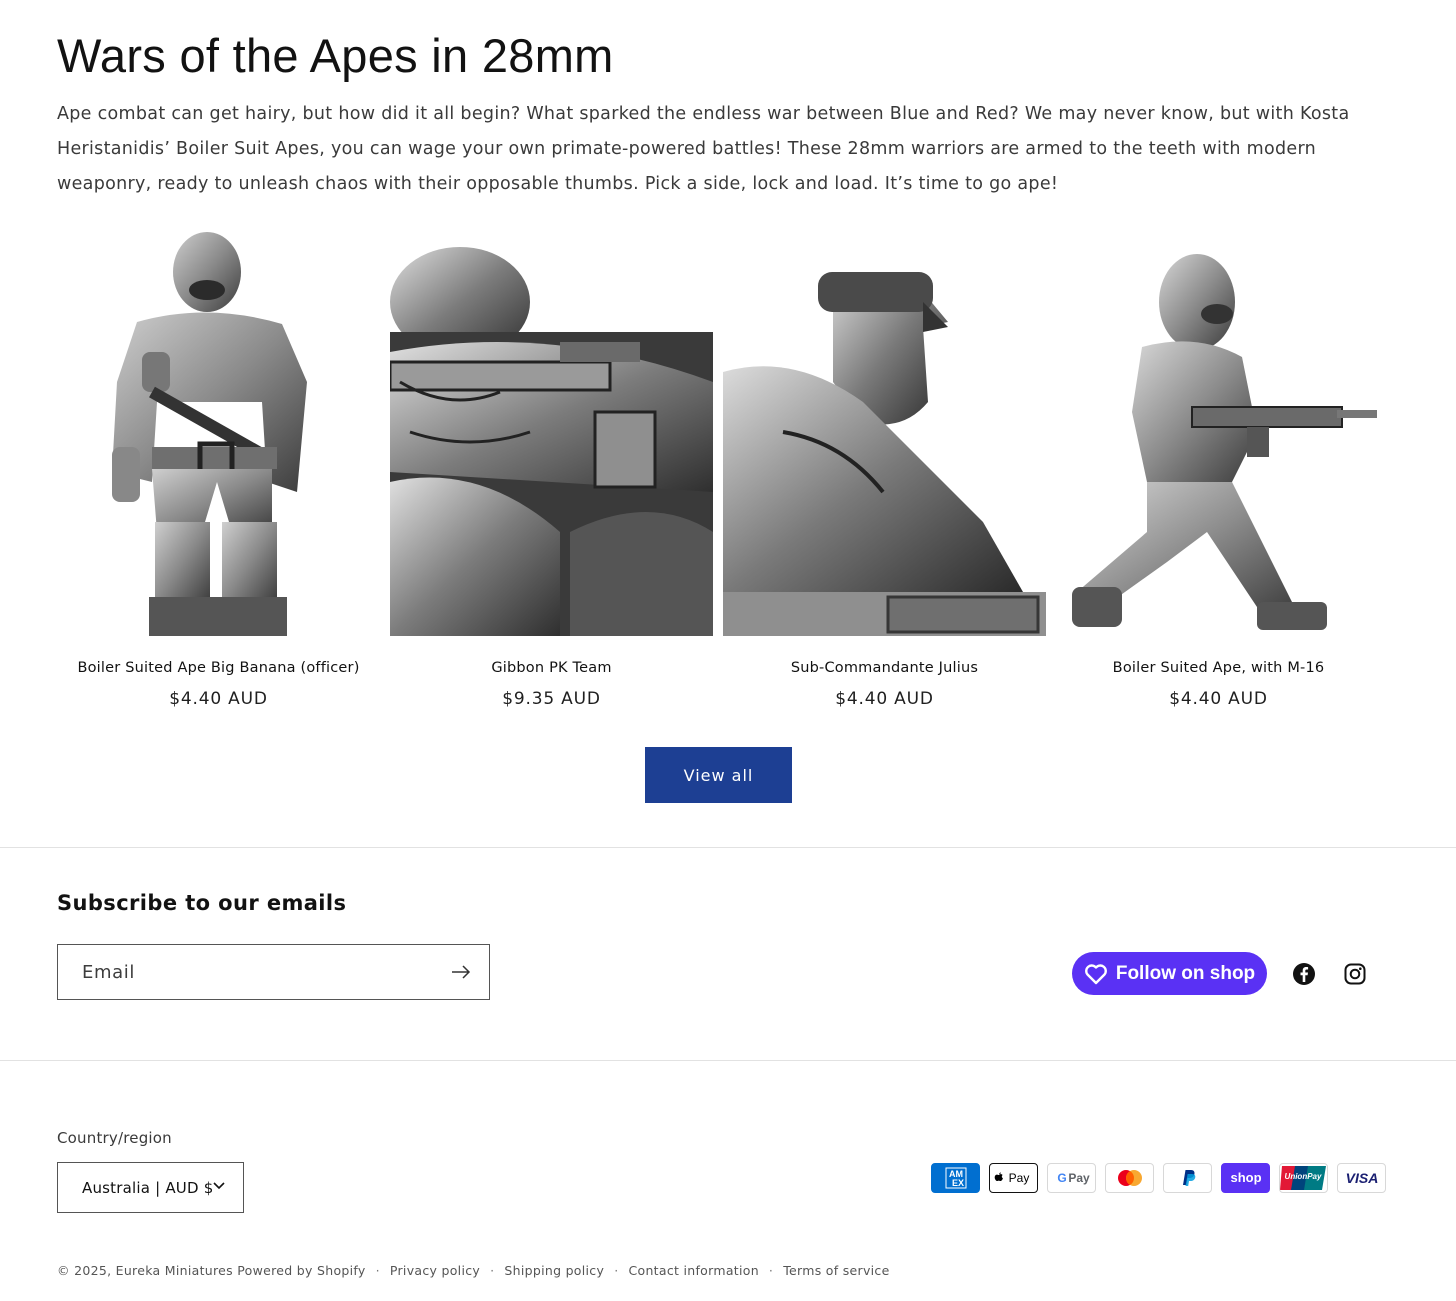 This screenshot has width=1456, height=1301. Describe the element at coordinates (551, 668) in the screenshot. I see `product-name: Gibbon PK Team` at that location.